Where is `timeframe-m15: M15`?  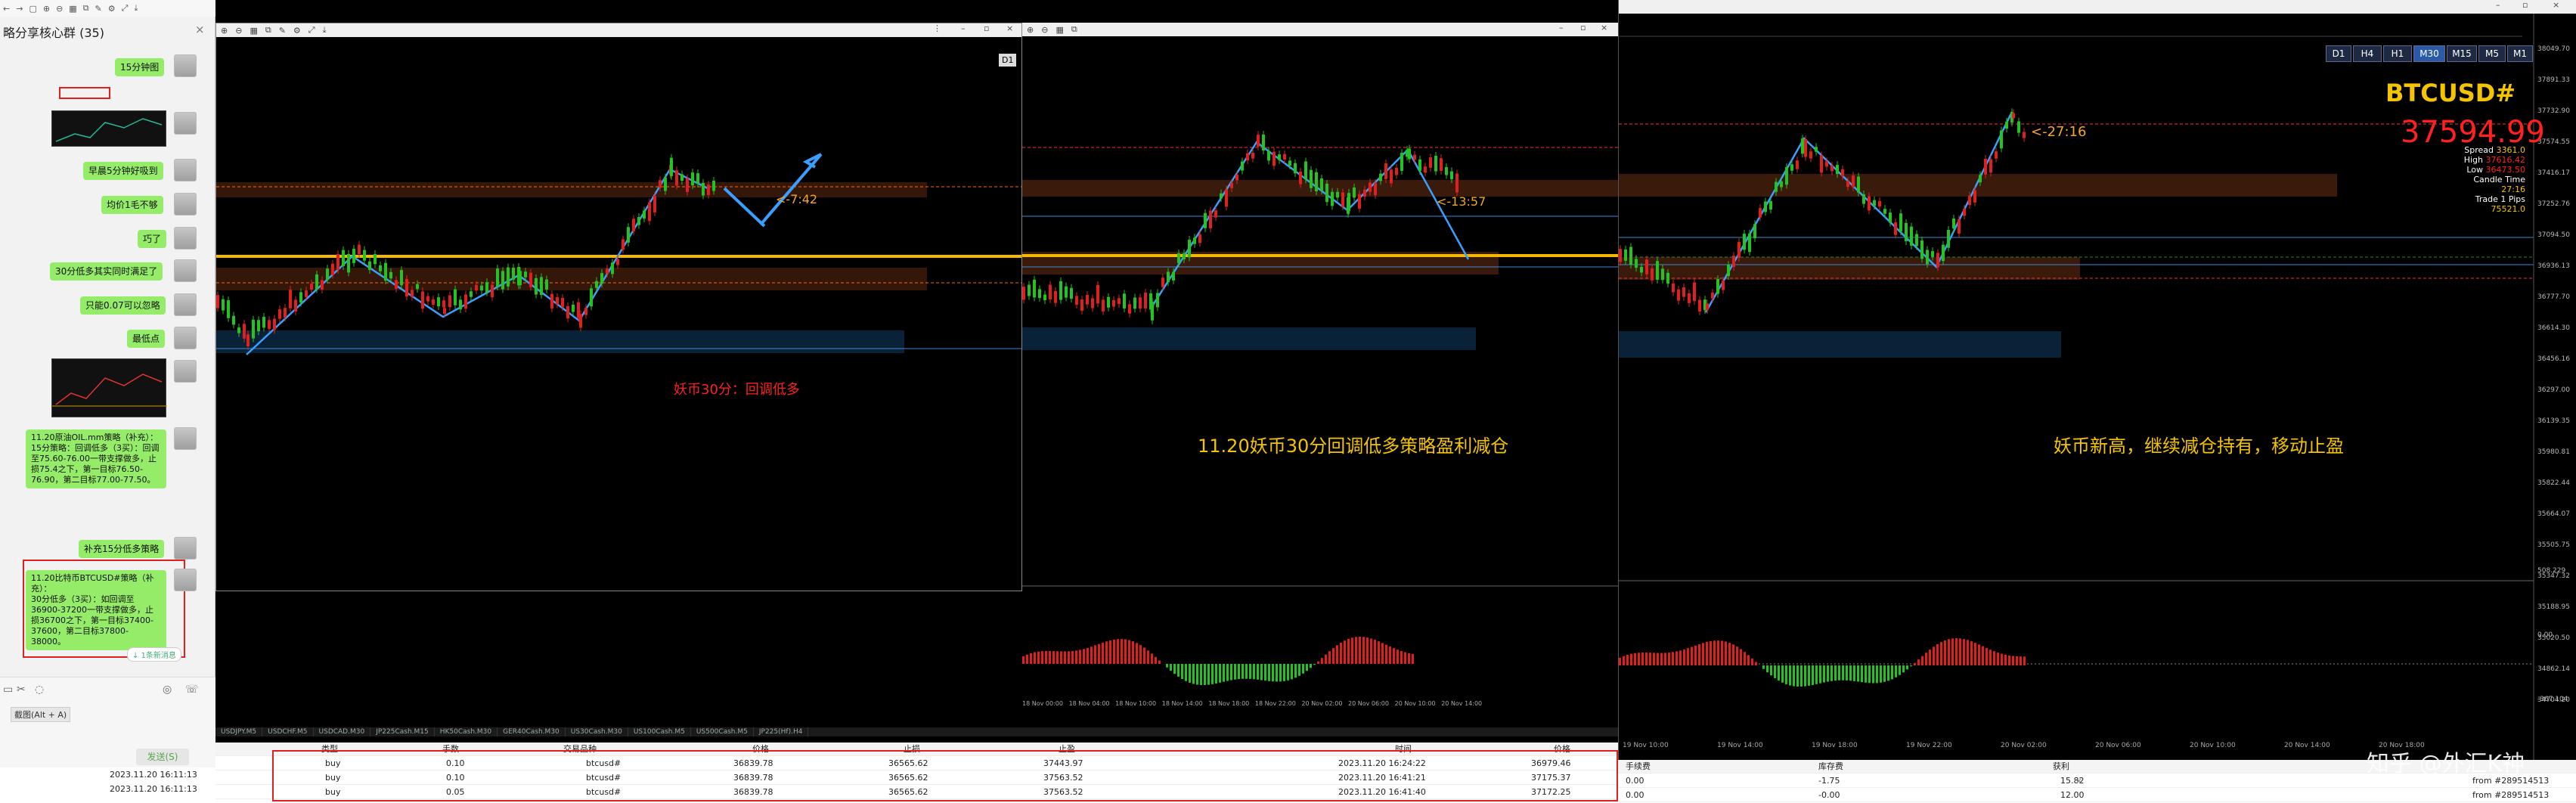
timeframe-m15: M15 is located at coordinates (2462, 54).